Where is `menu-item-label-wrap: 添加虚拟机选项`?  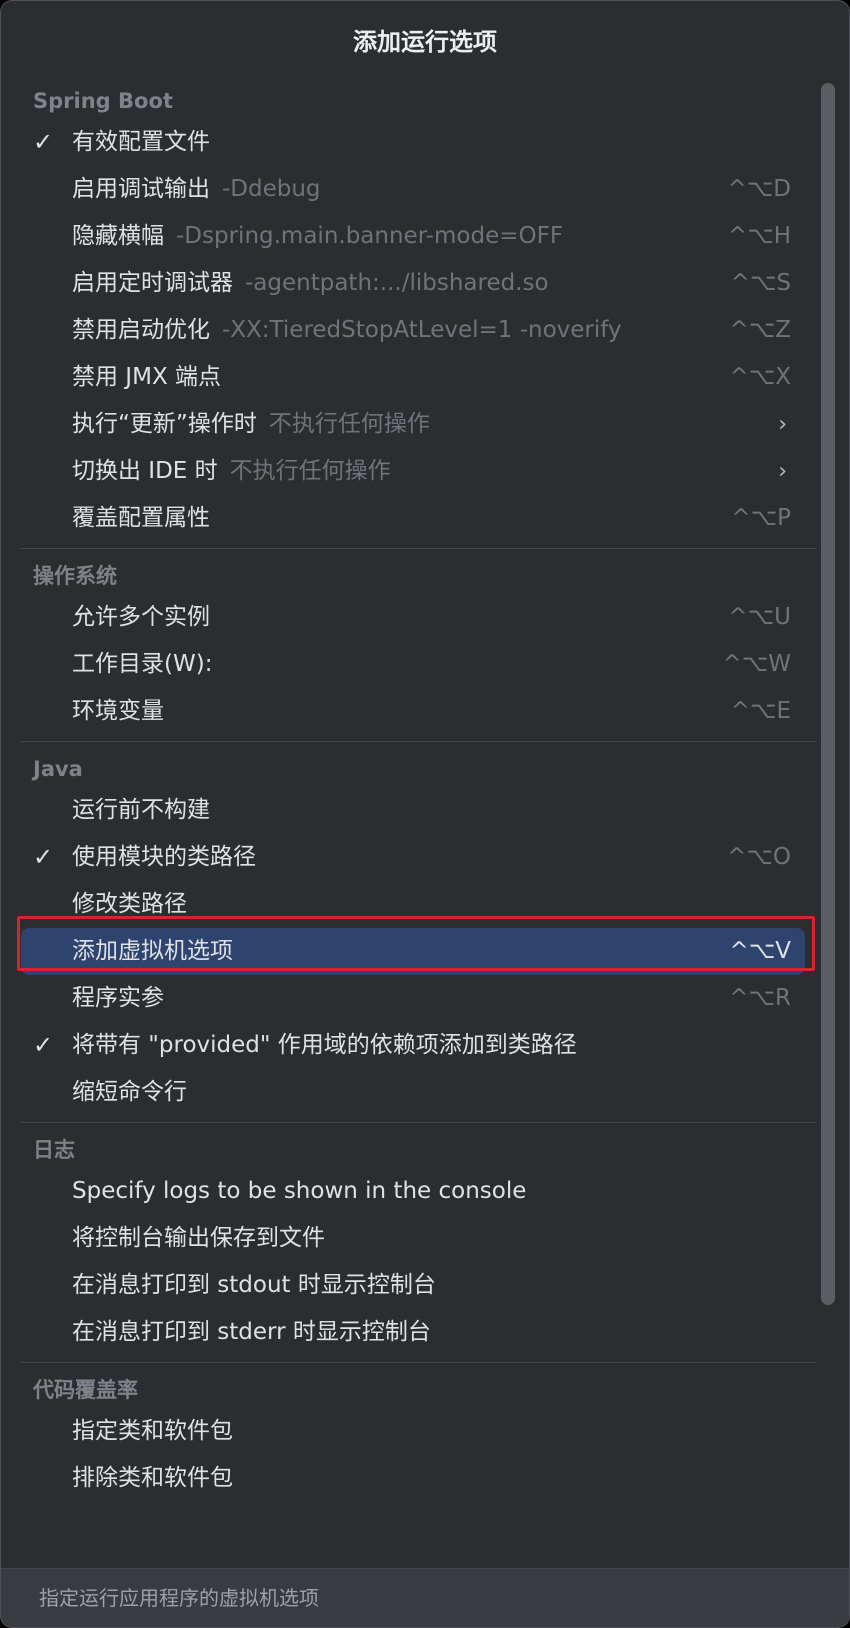
menu-item-label-wrap: 添加虚拟机选项 is located at coordinates (152, 951).